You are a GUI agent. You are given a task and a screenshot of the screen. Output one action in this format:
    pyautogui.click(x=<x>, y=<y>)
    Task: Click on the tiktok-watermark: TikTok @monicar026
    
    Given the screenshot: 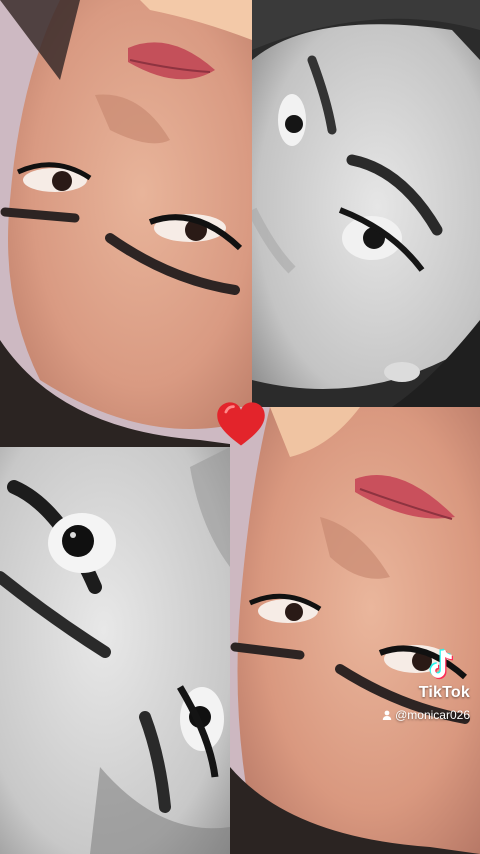 What is the action you would take?
    pyautogui.click(x=426, y=685)
    